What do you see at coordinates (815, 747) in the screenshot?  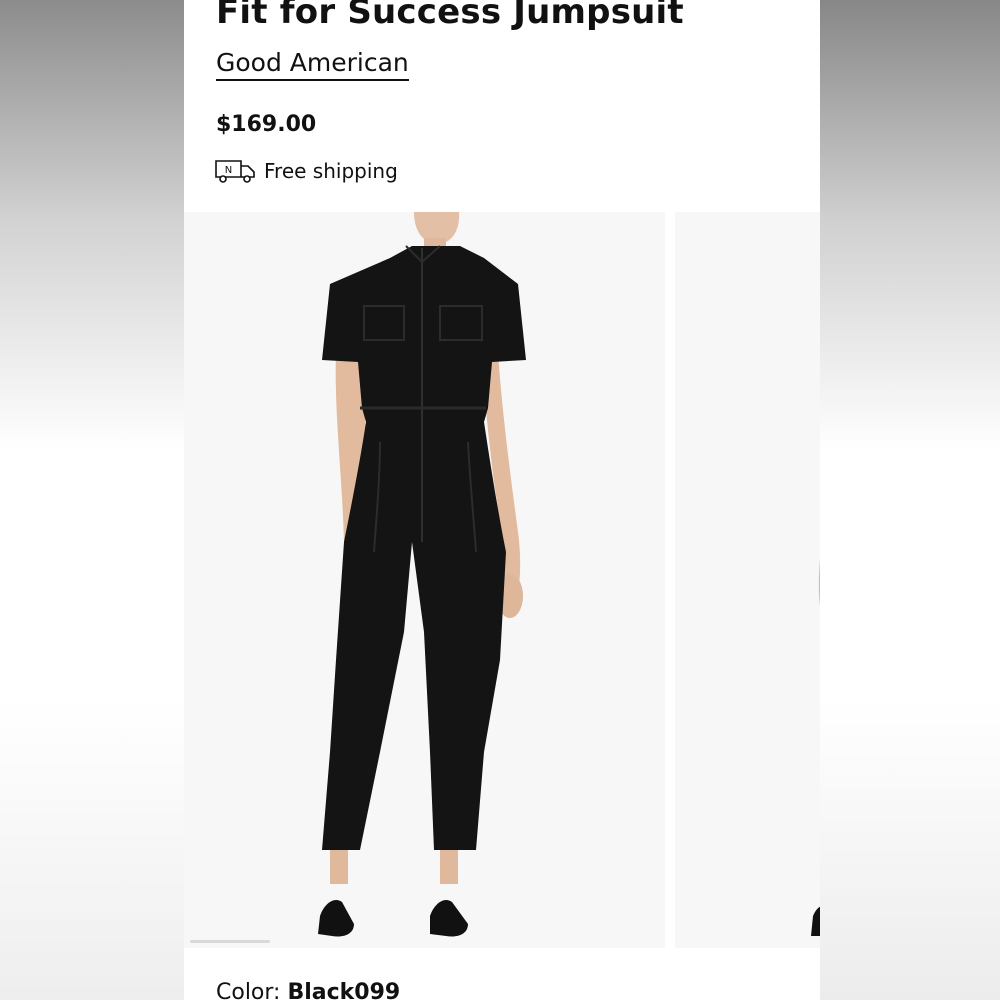 I see `model-illustration-partial` at bounding box center [815, 747].